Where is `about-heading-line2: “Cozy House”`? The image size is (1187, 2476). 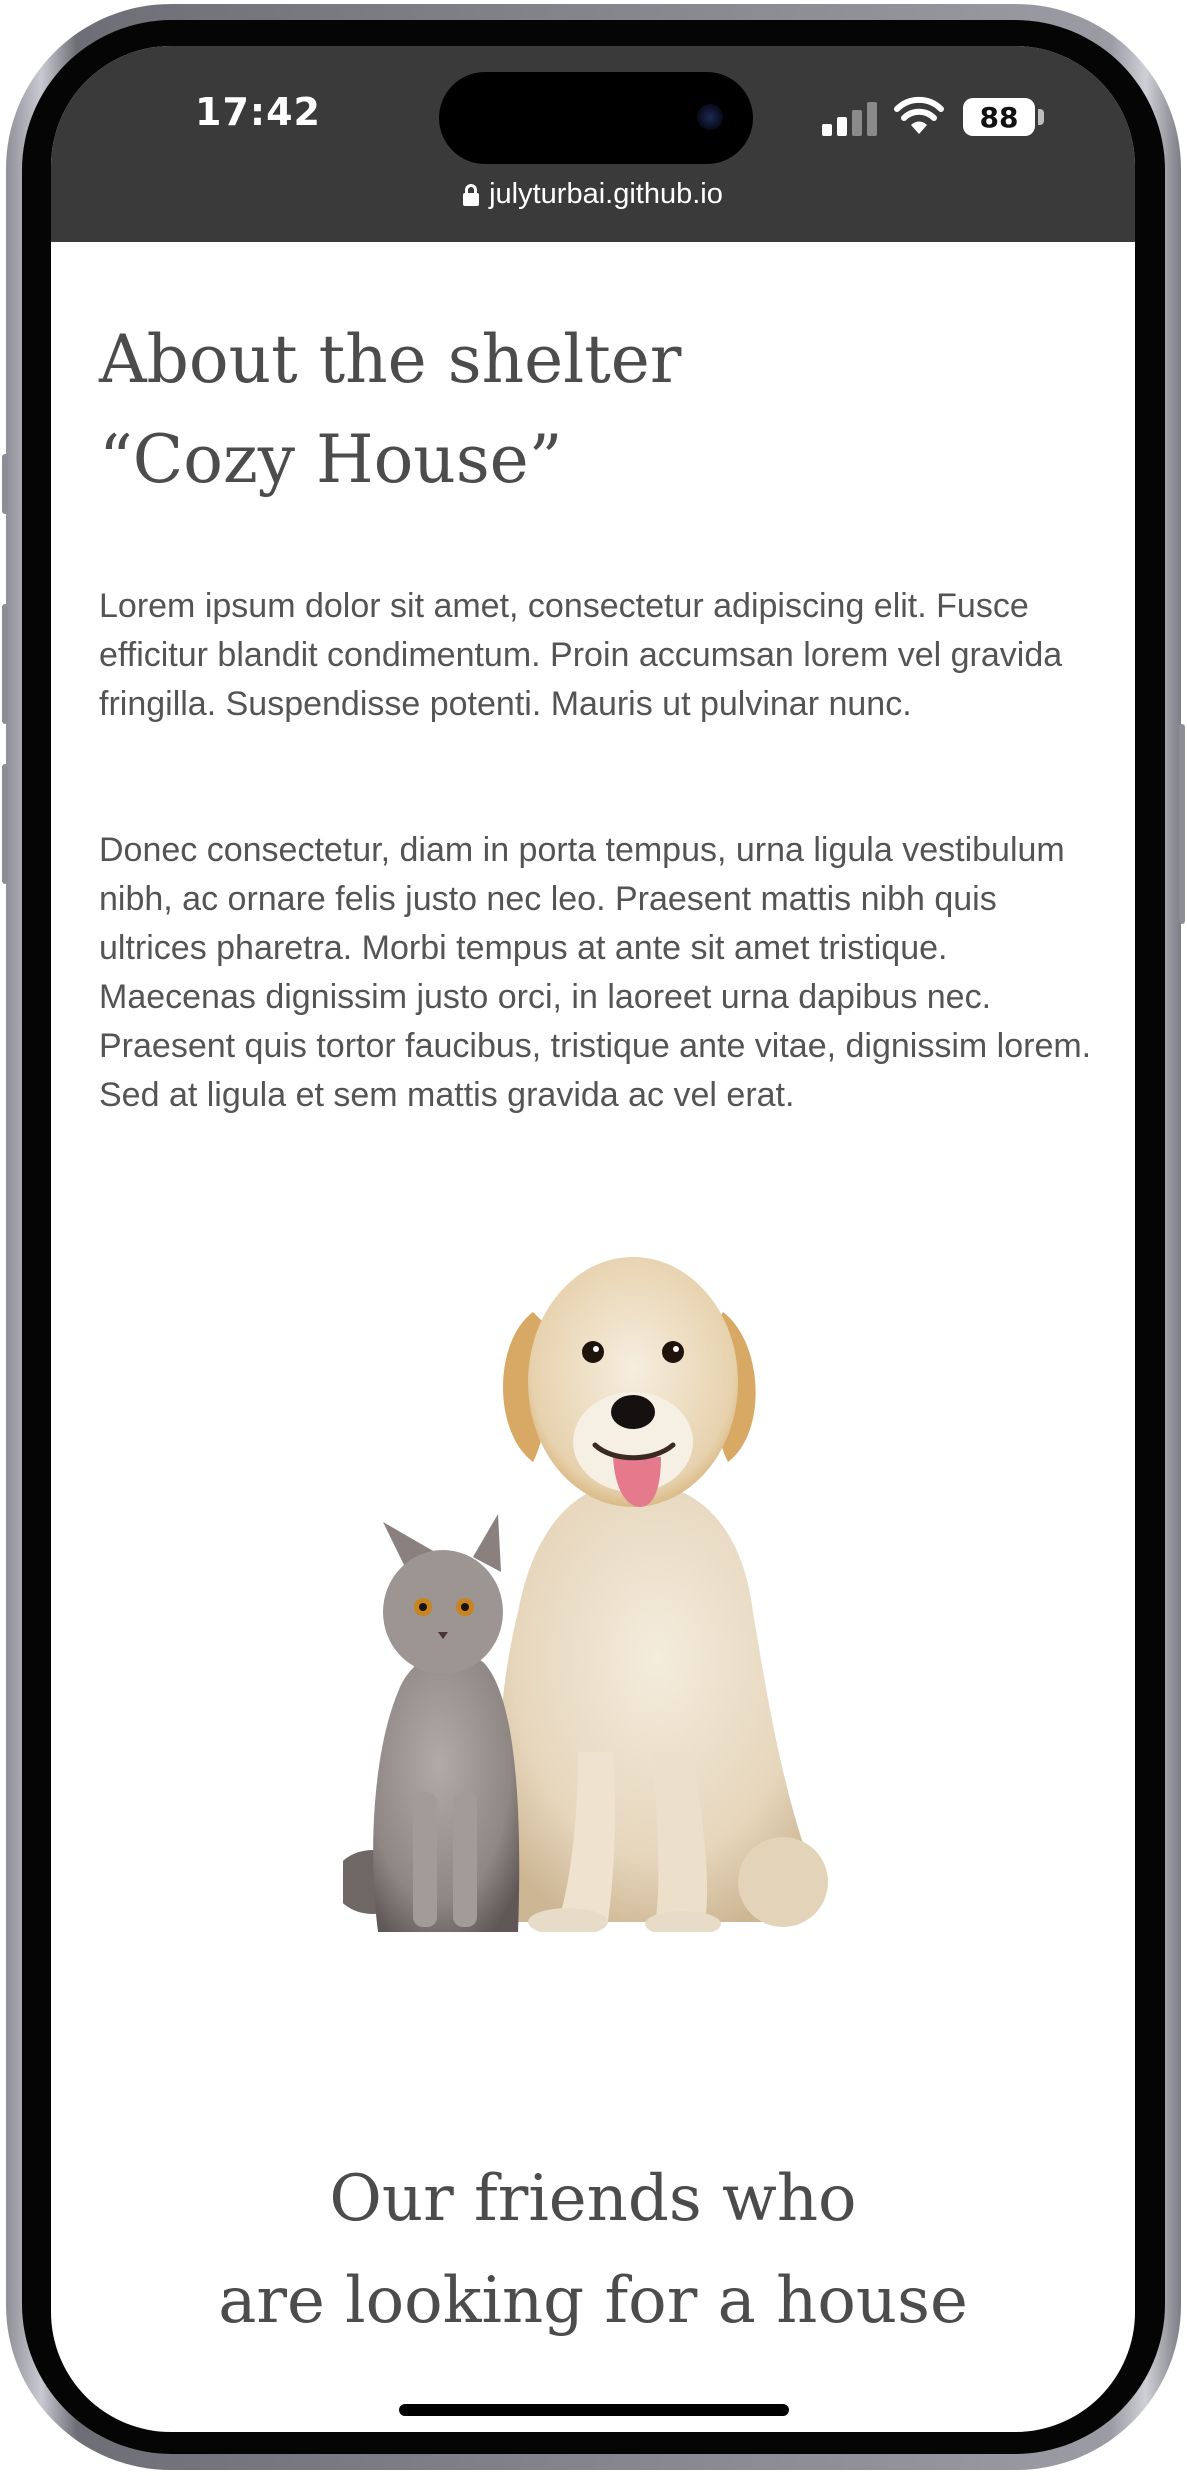
about-heading-line2: “Cozy House” is located at coordinates (331, 459).